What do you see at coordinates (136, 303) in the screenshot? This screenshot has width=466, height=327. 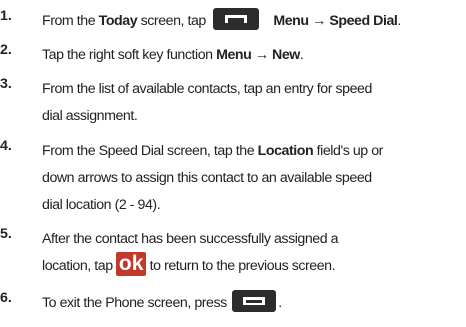 I see `step-text-segment: To exit the Phone screen, press` at bounding box center [136, 303].